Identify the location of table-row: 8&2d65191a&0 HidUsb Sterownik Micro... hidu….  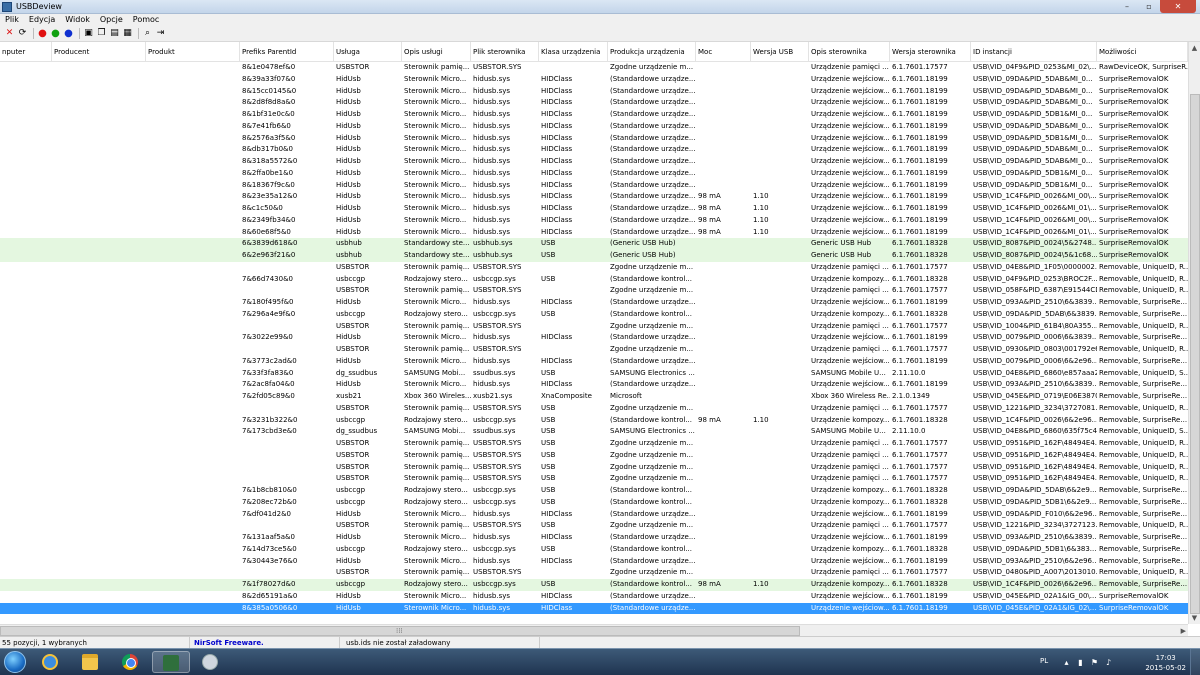
(594, 597).